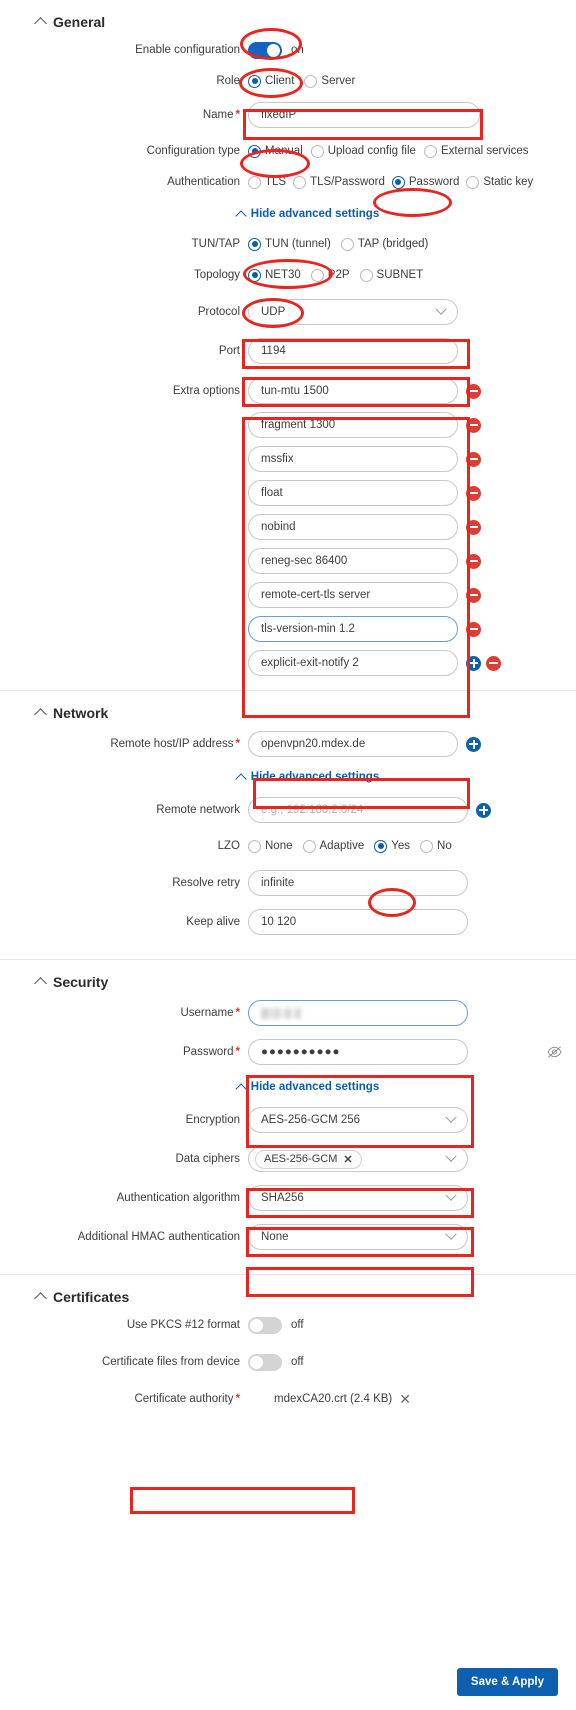 The height and width of the screenshot is (1710, 576). I want to click on extra-option-input: tun-mtu 1500, so click(353, 391).